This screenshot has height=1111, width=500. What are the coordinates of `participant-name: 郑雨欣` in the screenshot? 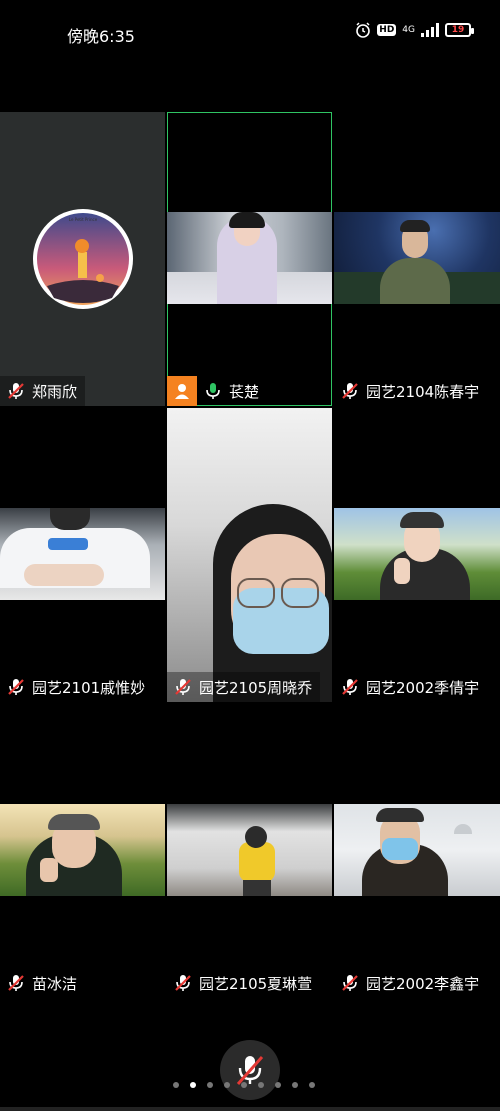 It's located at (55, 391).